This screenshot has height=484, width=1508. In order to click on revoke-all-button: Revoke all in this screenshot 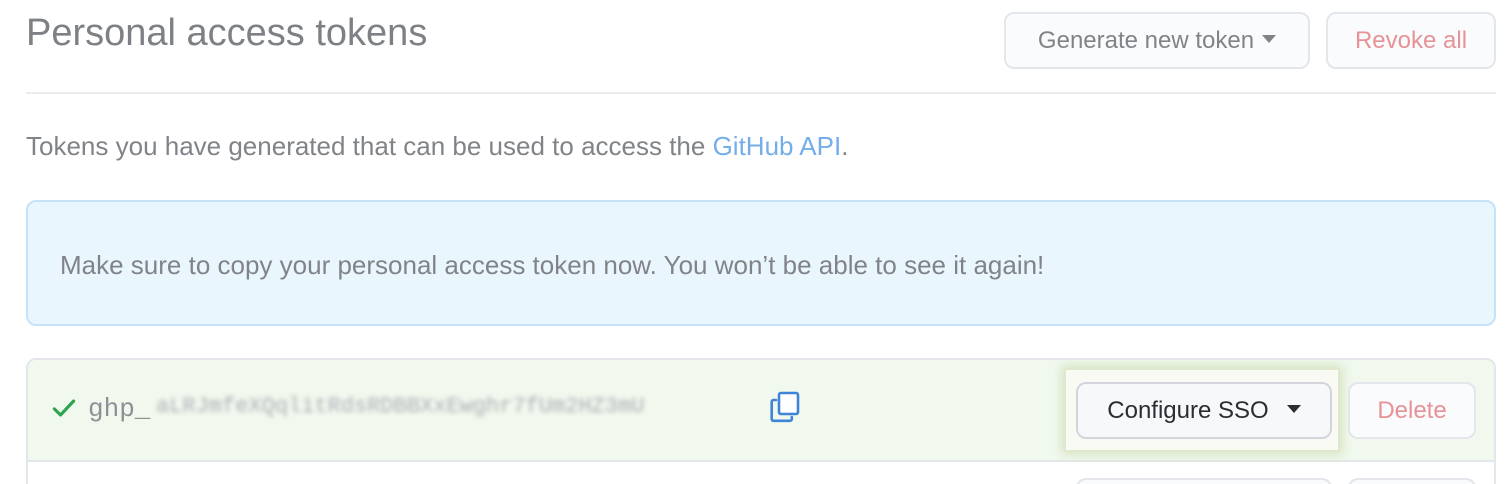, I will do `click(1411, 40)`.